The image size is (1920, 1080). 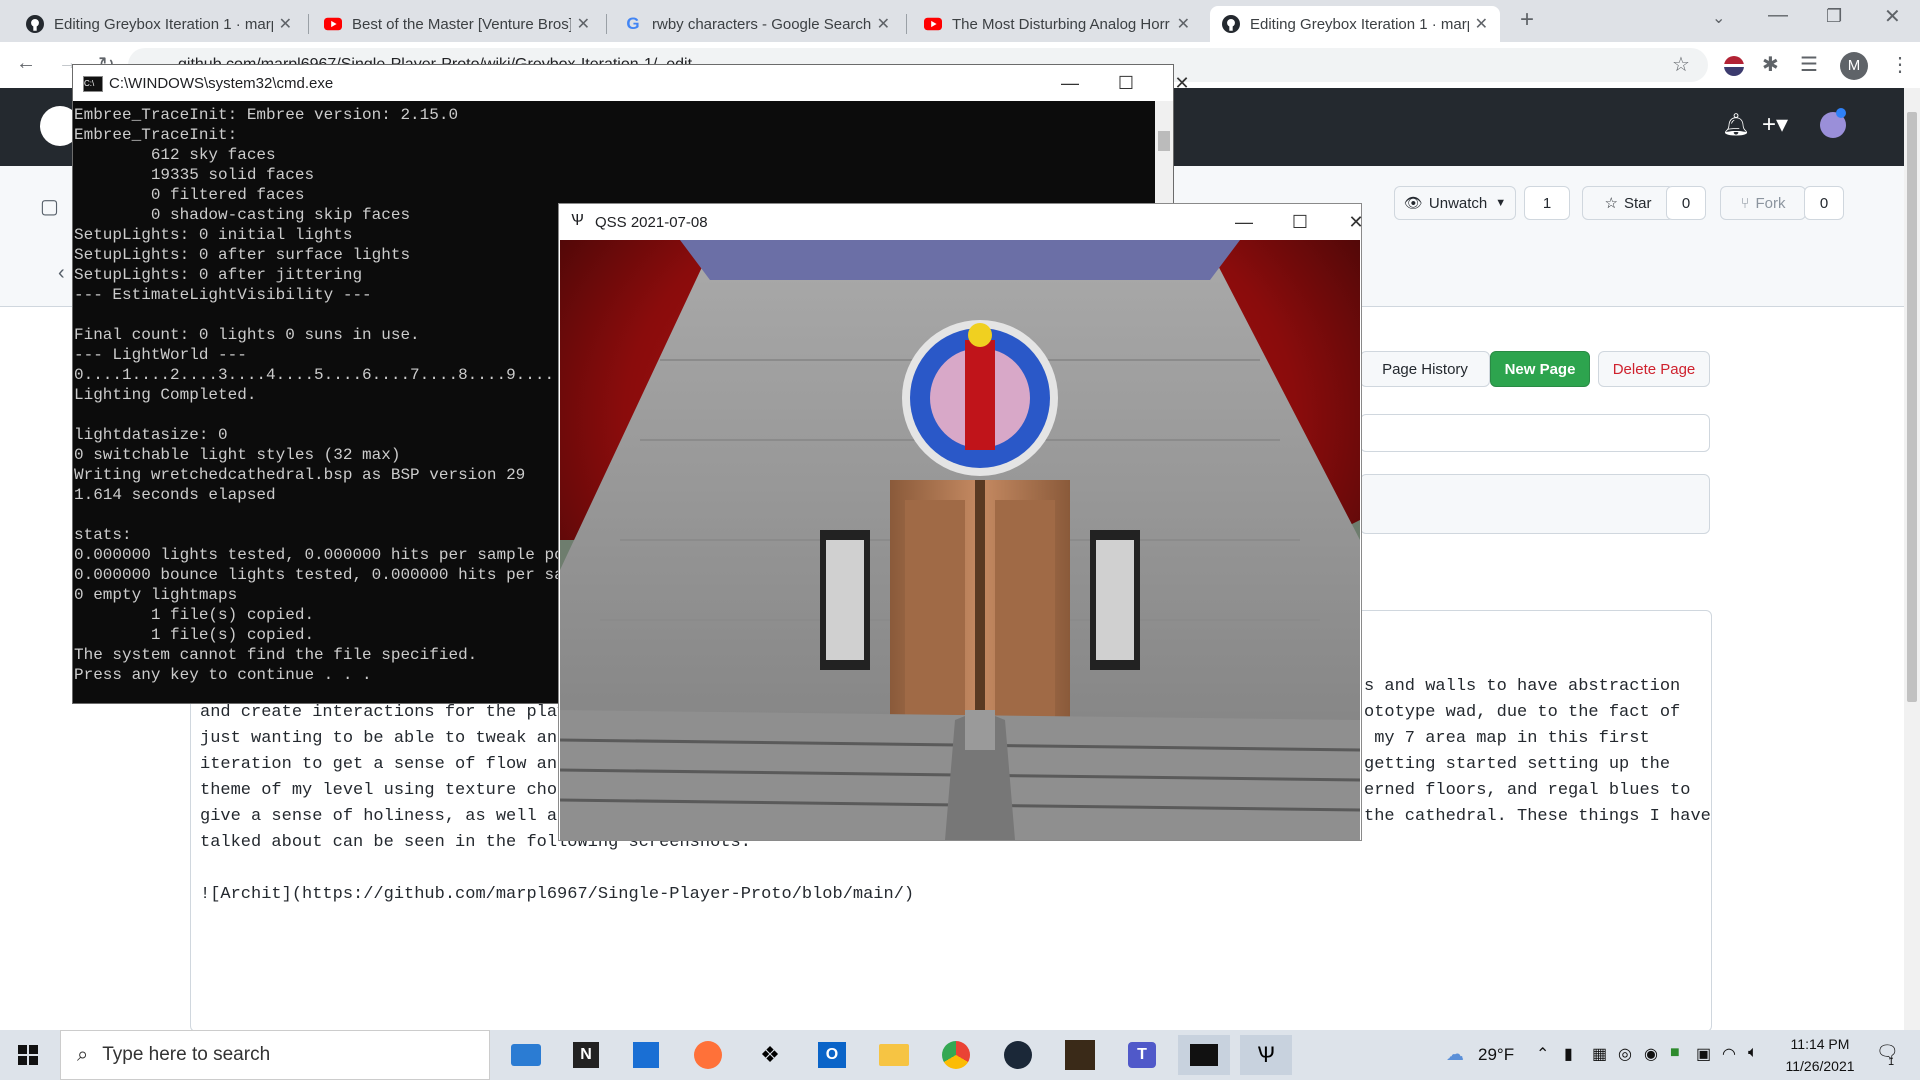 What do you see at coordinates (1703, 1054) in the screenshot?
I see `tray-app-icon: ▣` at bounding box center [1703, 1054].